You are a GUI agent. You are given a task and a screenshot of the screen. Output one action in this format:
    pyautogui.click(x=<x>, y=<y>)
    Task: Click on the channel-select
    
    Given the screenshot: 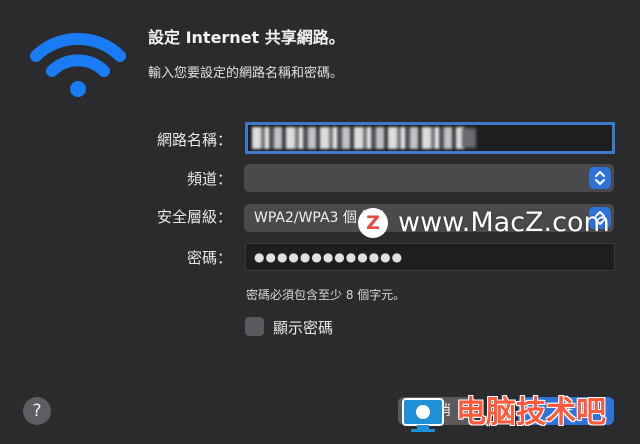 What is the action you would take?
    pyautogui.click(x=429, y=178)
    